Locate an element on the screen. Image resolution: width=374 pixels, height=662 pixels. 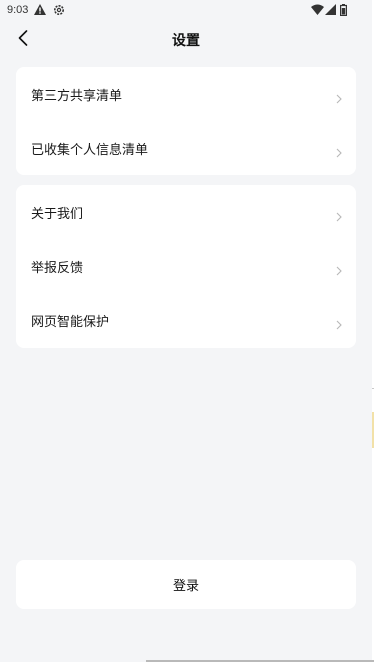
menu-item-report-feedback: 举报反馈 is located at coordinates (186, 266).